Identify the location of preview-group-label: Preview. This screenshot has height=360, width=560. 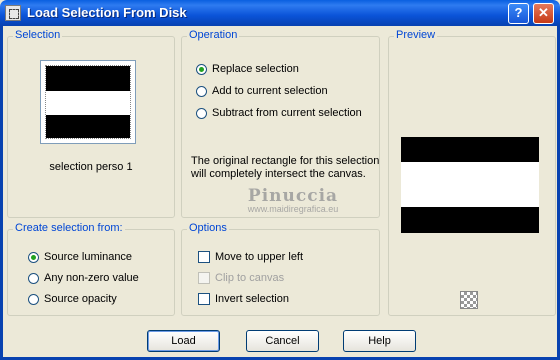
(416, 35).